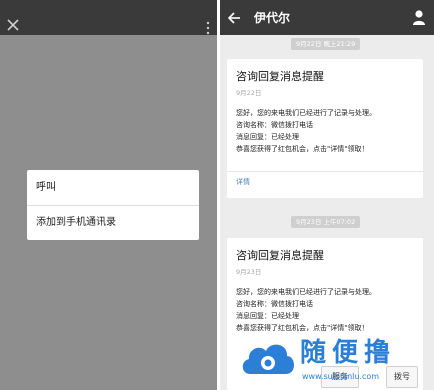 Image resolution: width=434 pixels, height=390 pixels. I want to click on card-date: 9月22日, so click(249, 93).